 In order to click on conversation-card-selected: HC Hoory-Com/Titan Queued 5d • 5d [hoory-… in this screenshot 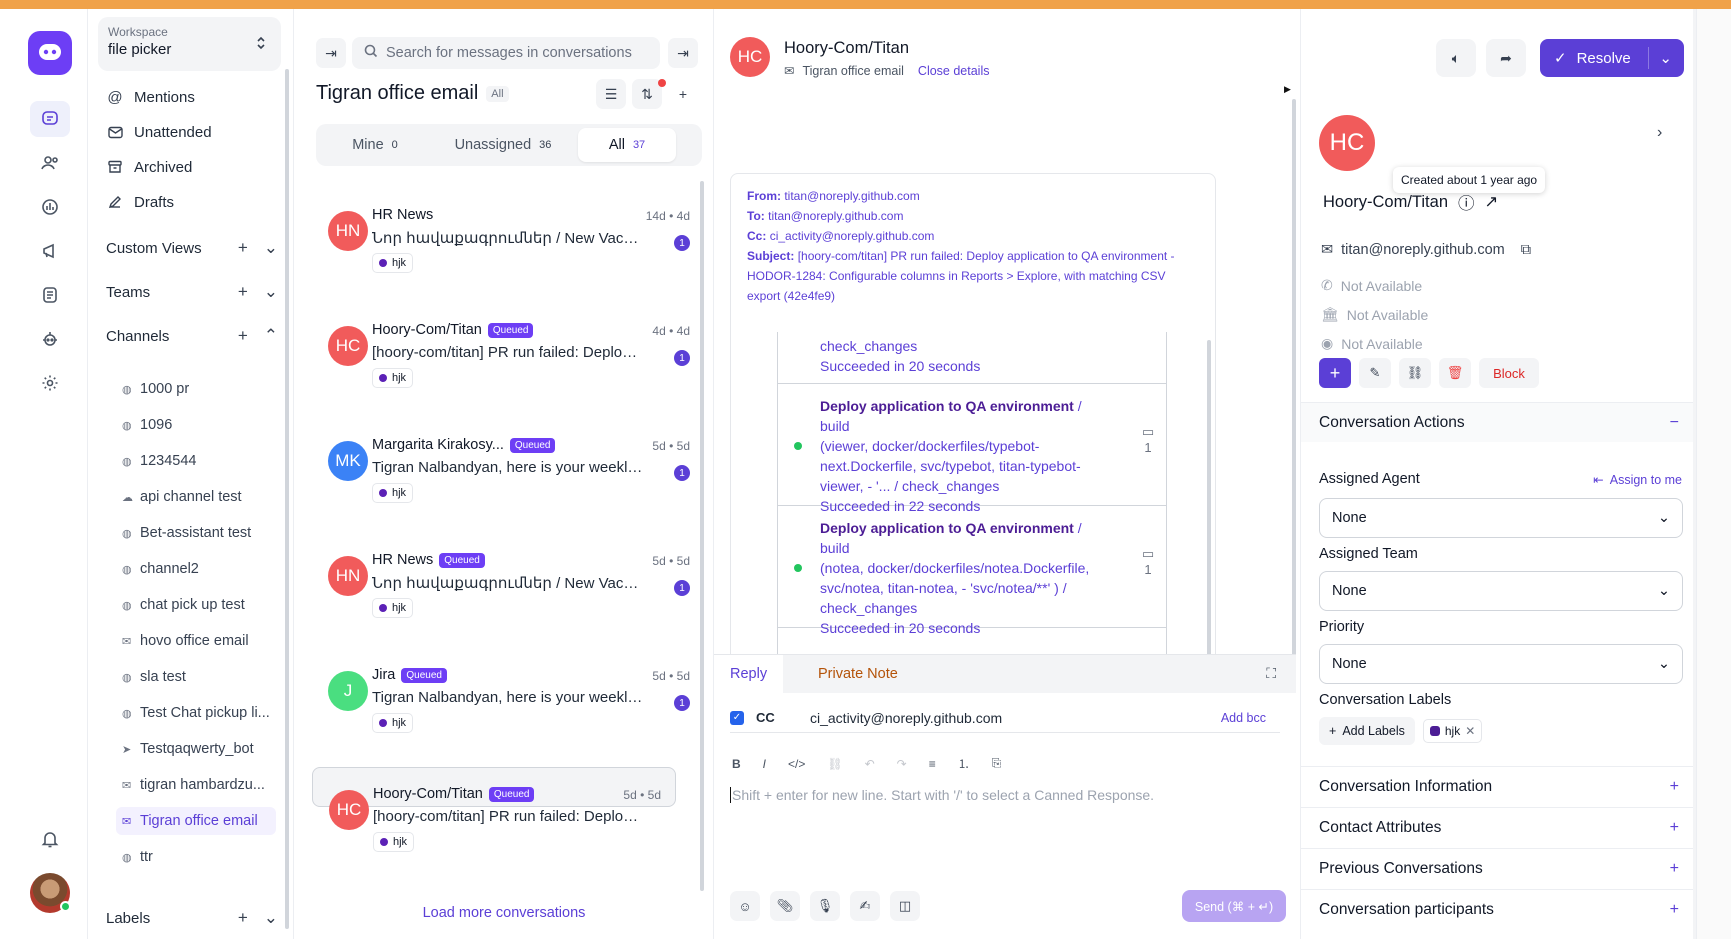, I will do `click(494, 809)`.